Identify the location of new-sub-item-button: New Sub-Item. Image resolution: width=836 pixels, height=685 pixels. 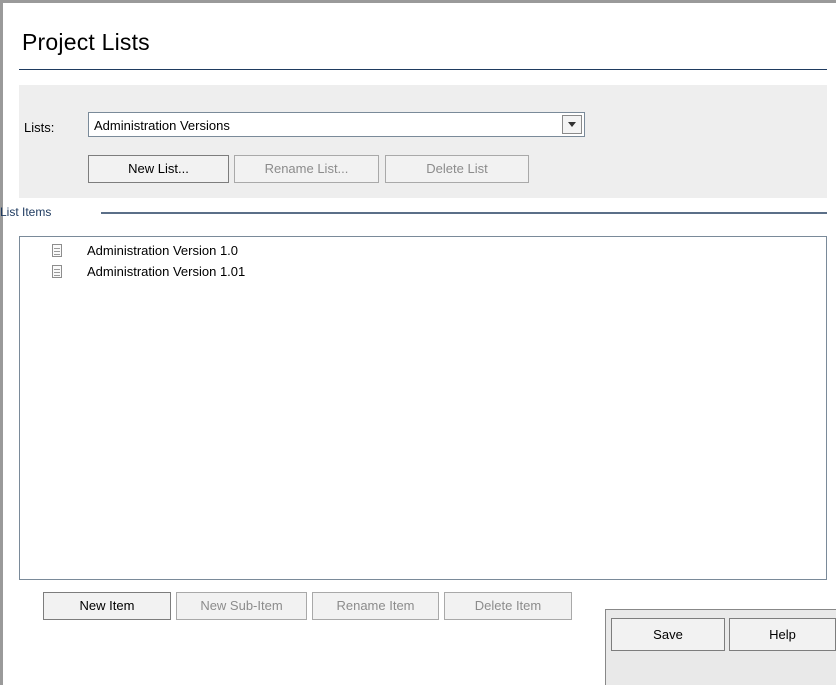
(241, 606).